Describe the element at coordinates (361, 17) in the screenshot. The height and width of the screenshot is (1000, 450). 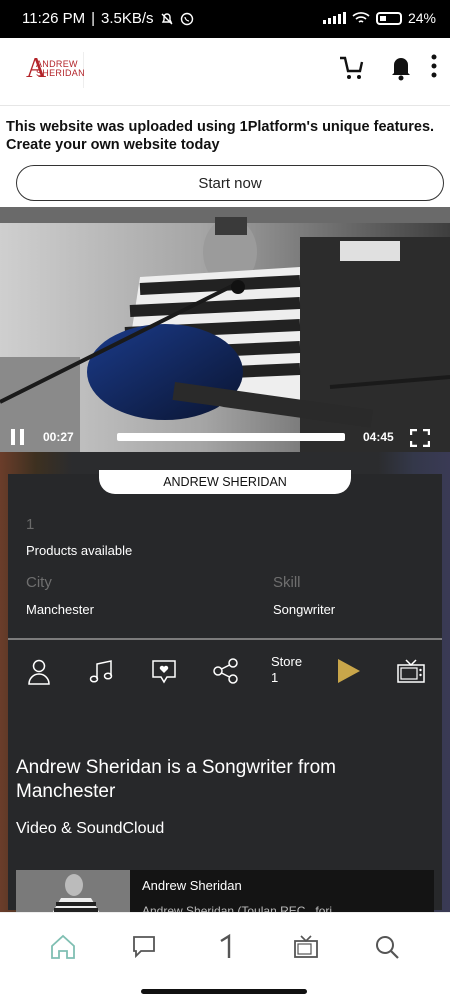
I see `wifi-icon` at that location.